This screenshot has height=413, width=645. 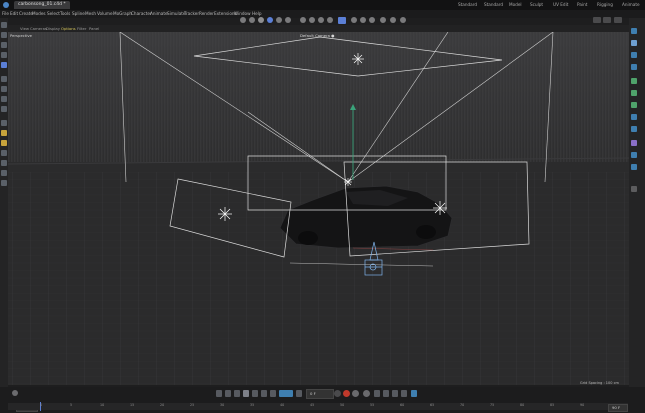 I want to click on move-icon, so click(x=4, y=35).